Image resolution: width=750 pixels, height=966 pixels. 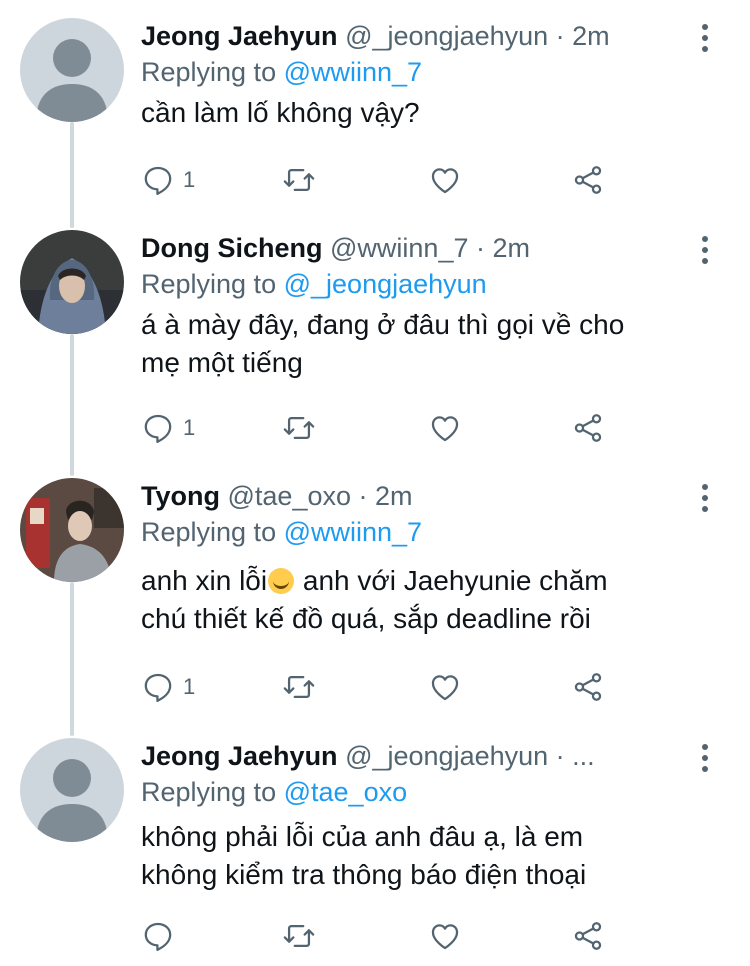 What do you see at coordinates (232, 248) in the screenshot?
I see `display-name: Dong Sicheng` at bounding box center [232, 248].